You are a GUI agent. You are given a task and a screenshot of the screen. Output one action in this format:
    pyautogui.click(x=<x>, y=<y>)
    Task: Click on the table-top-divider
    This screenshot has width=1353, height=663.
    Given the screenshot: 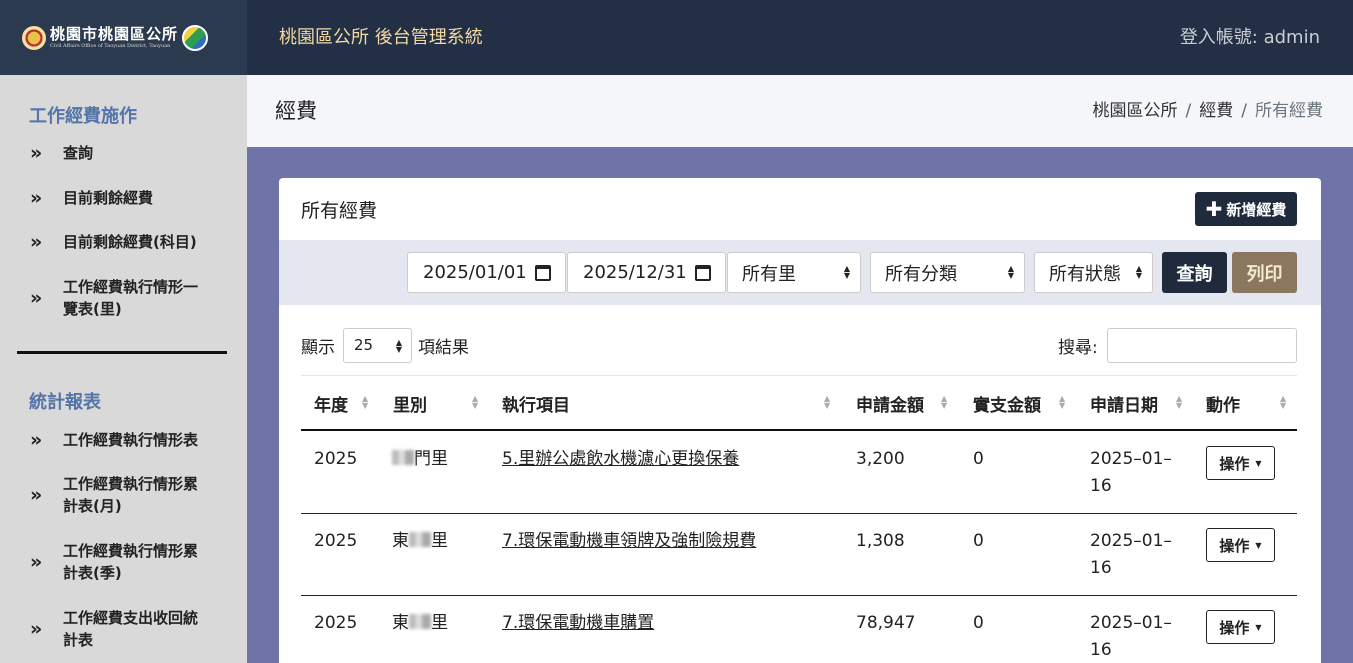 What is the action you would take?
    pyautogui.click(x=799, y=375)
    